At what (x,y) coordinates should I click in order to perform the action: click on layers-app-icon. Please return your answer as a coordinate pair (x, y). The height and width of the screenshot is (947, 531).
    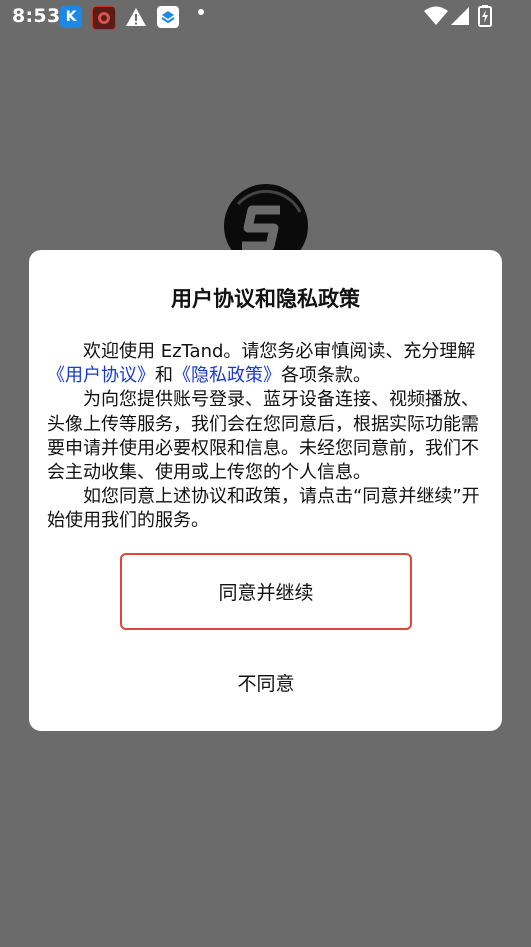
    Looking at the image, I should click on (168, 17).